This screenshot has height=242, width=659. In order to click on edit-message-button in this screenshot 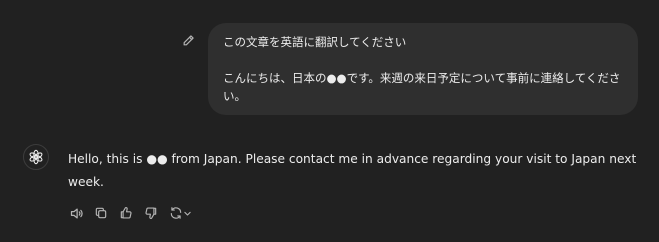, I will do `click(188, 40)`.